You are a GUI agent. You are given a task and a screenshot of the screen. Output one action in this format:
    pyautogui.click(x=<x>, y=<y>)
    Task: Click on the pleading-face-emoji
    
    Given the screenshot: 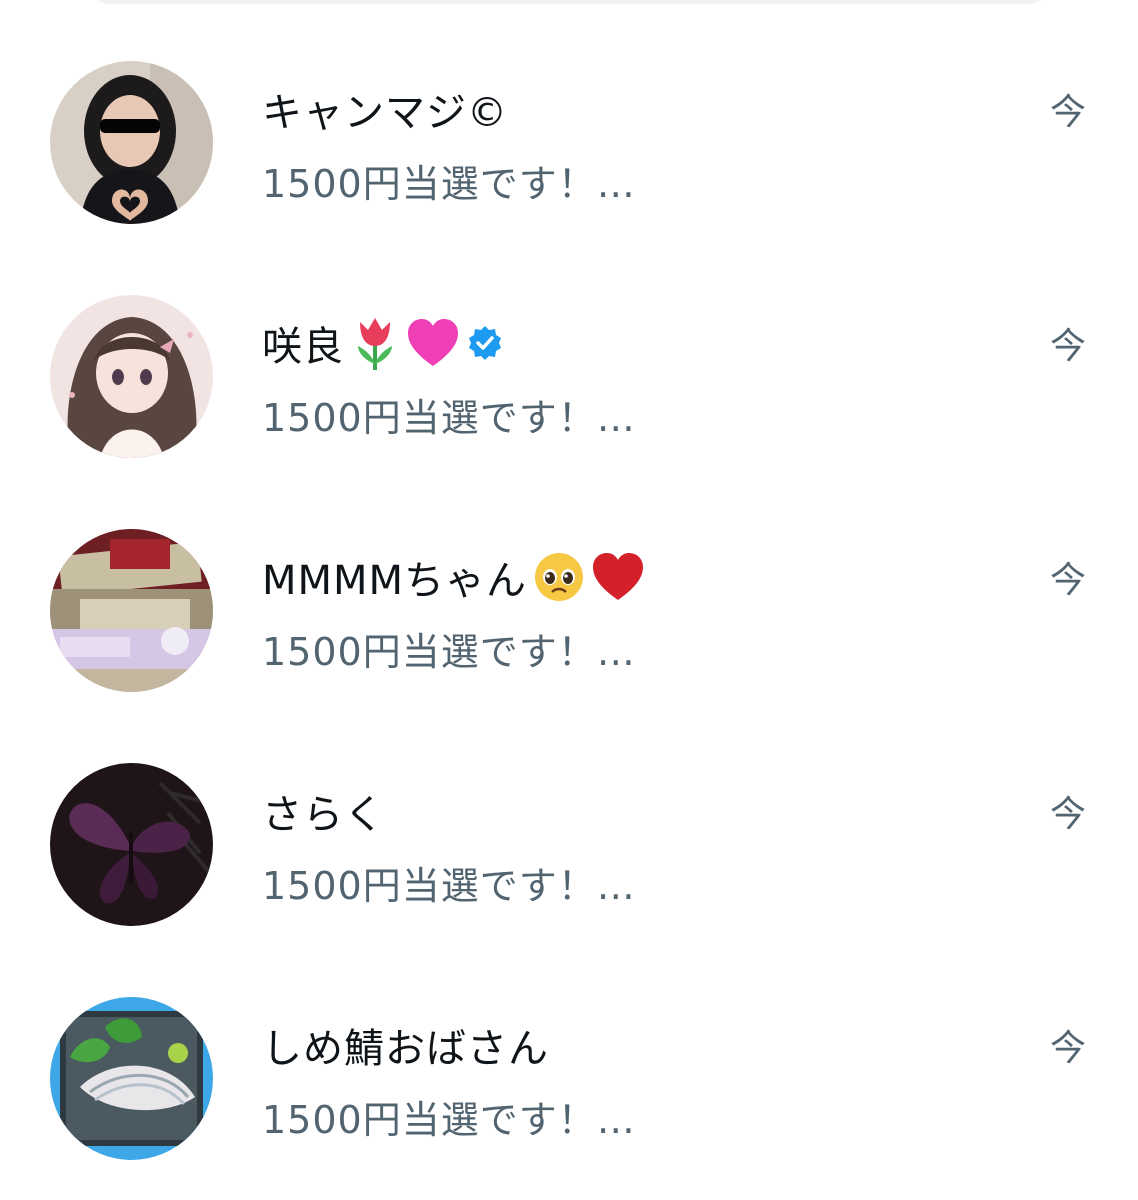 What is the action you would take?
    pyautogui.click(x=559, y=577)
    